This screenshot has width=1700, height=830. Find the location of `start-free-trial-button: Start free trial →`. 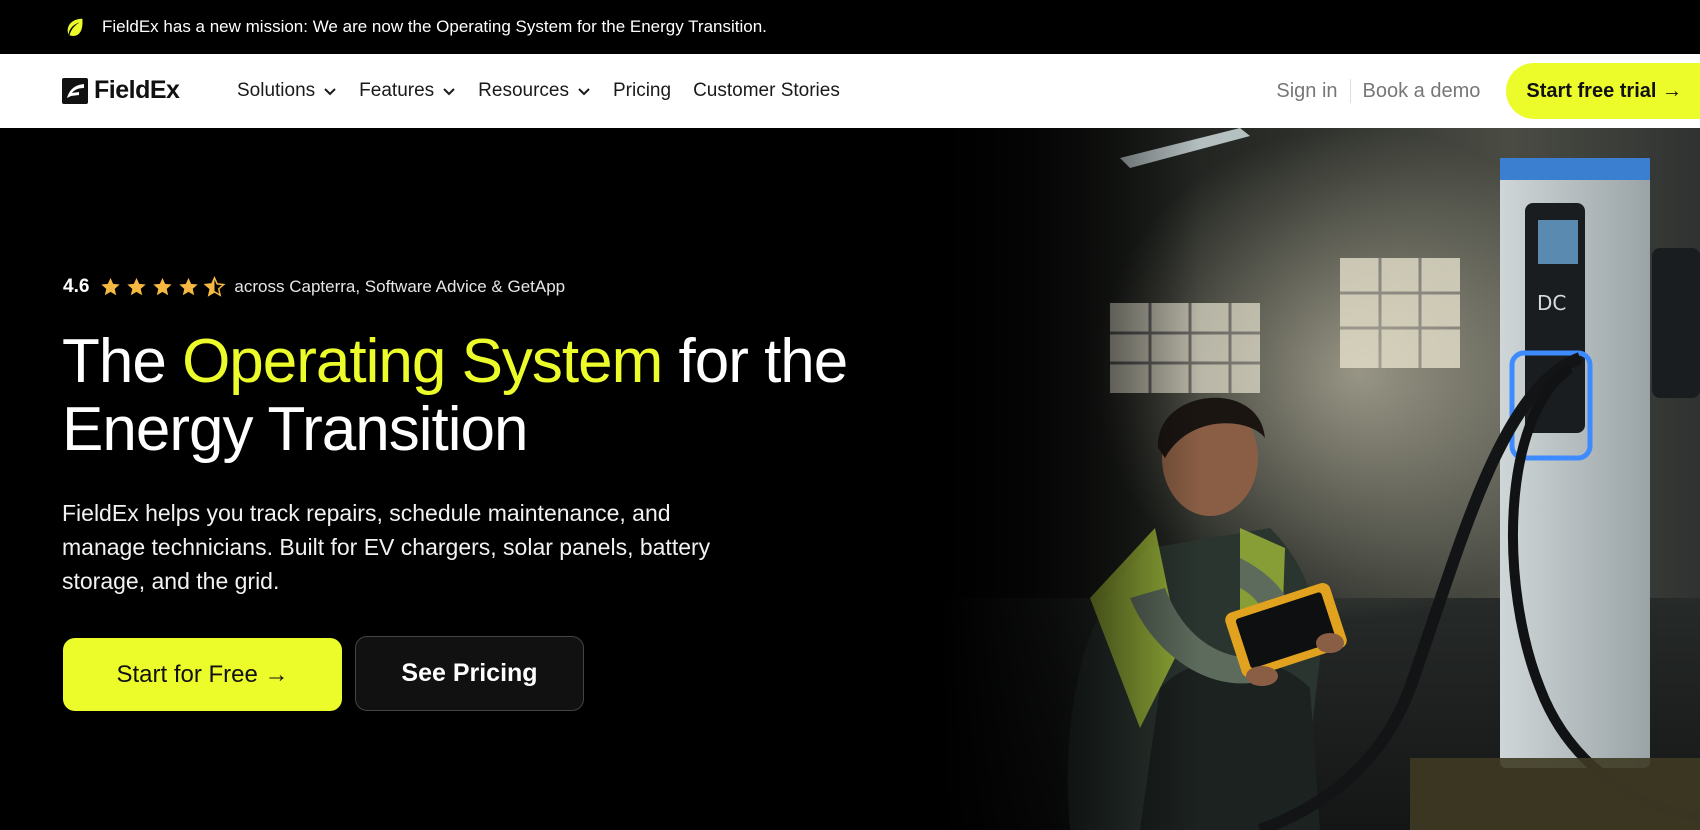

start-free-trial-button: Start free trial → is located at coordinates (1603, 91).